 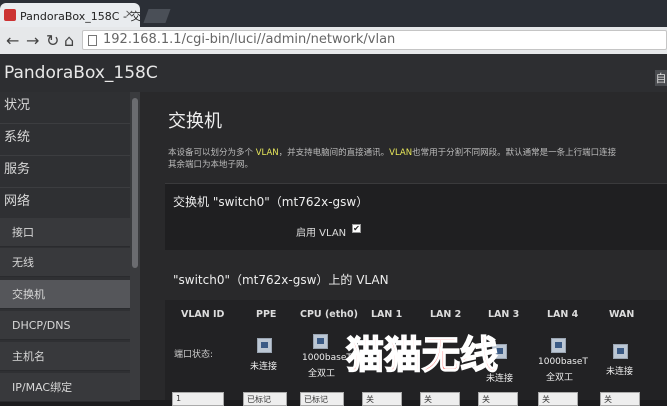 What do you see at coordinates (558, 345) in the screenshot?
I see `port-lan4-network-icon` at bounding box center [558, 345].